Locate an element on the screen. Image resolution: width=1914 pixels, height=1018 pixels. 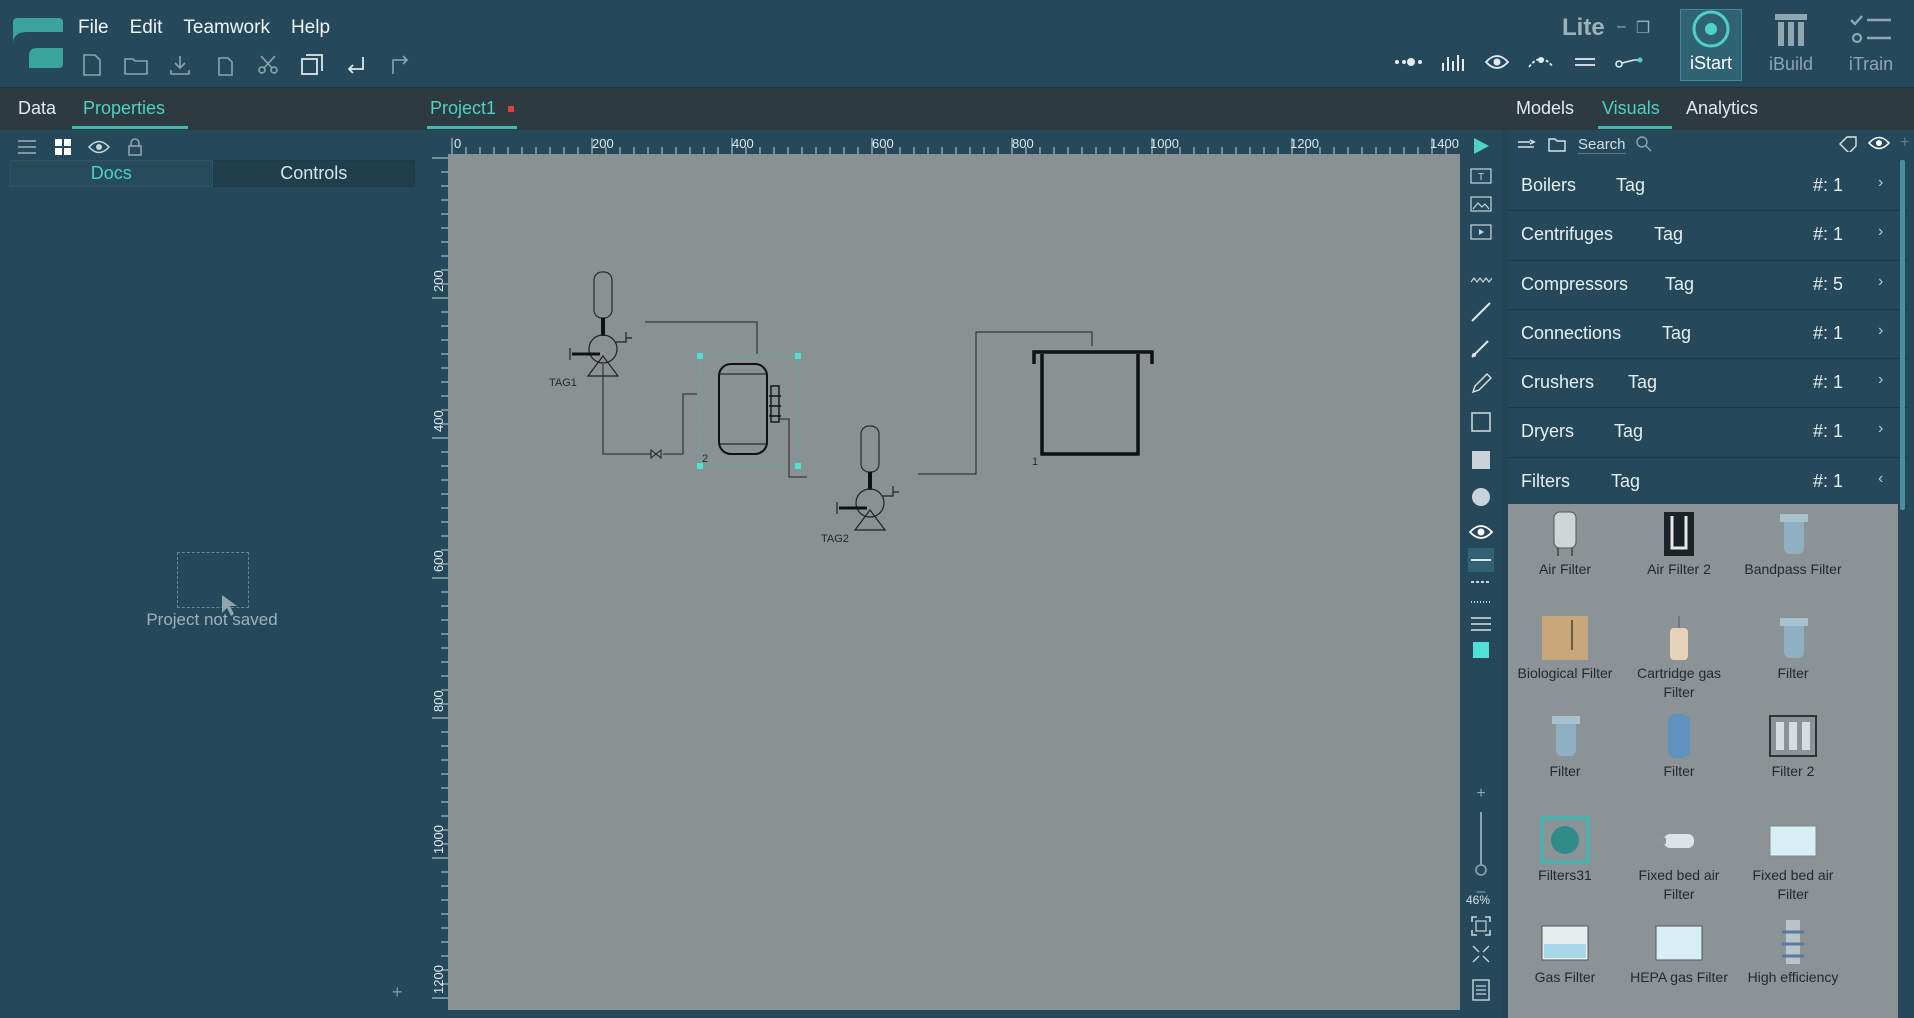
search-icon is located at coordinates (1644, 144).